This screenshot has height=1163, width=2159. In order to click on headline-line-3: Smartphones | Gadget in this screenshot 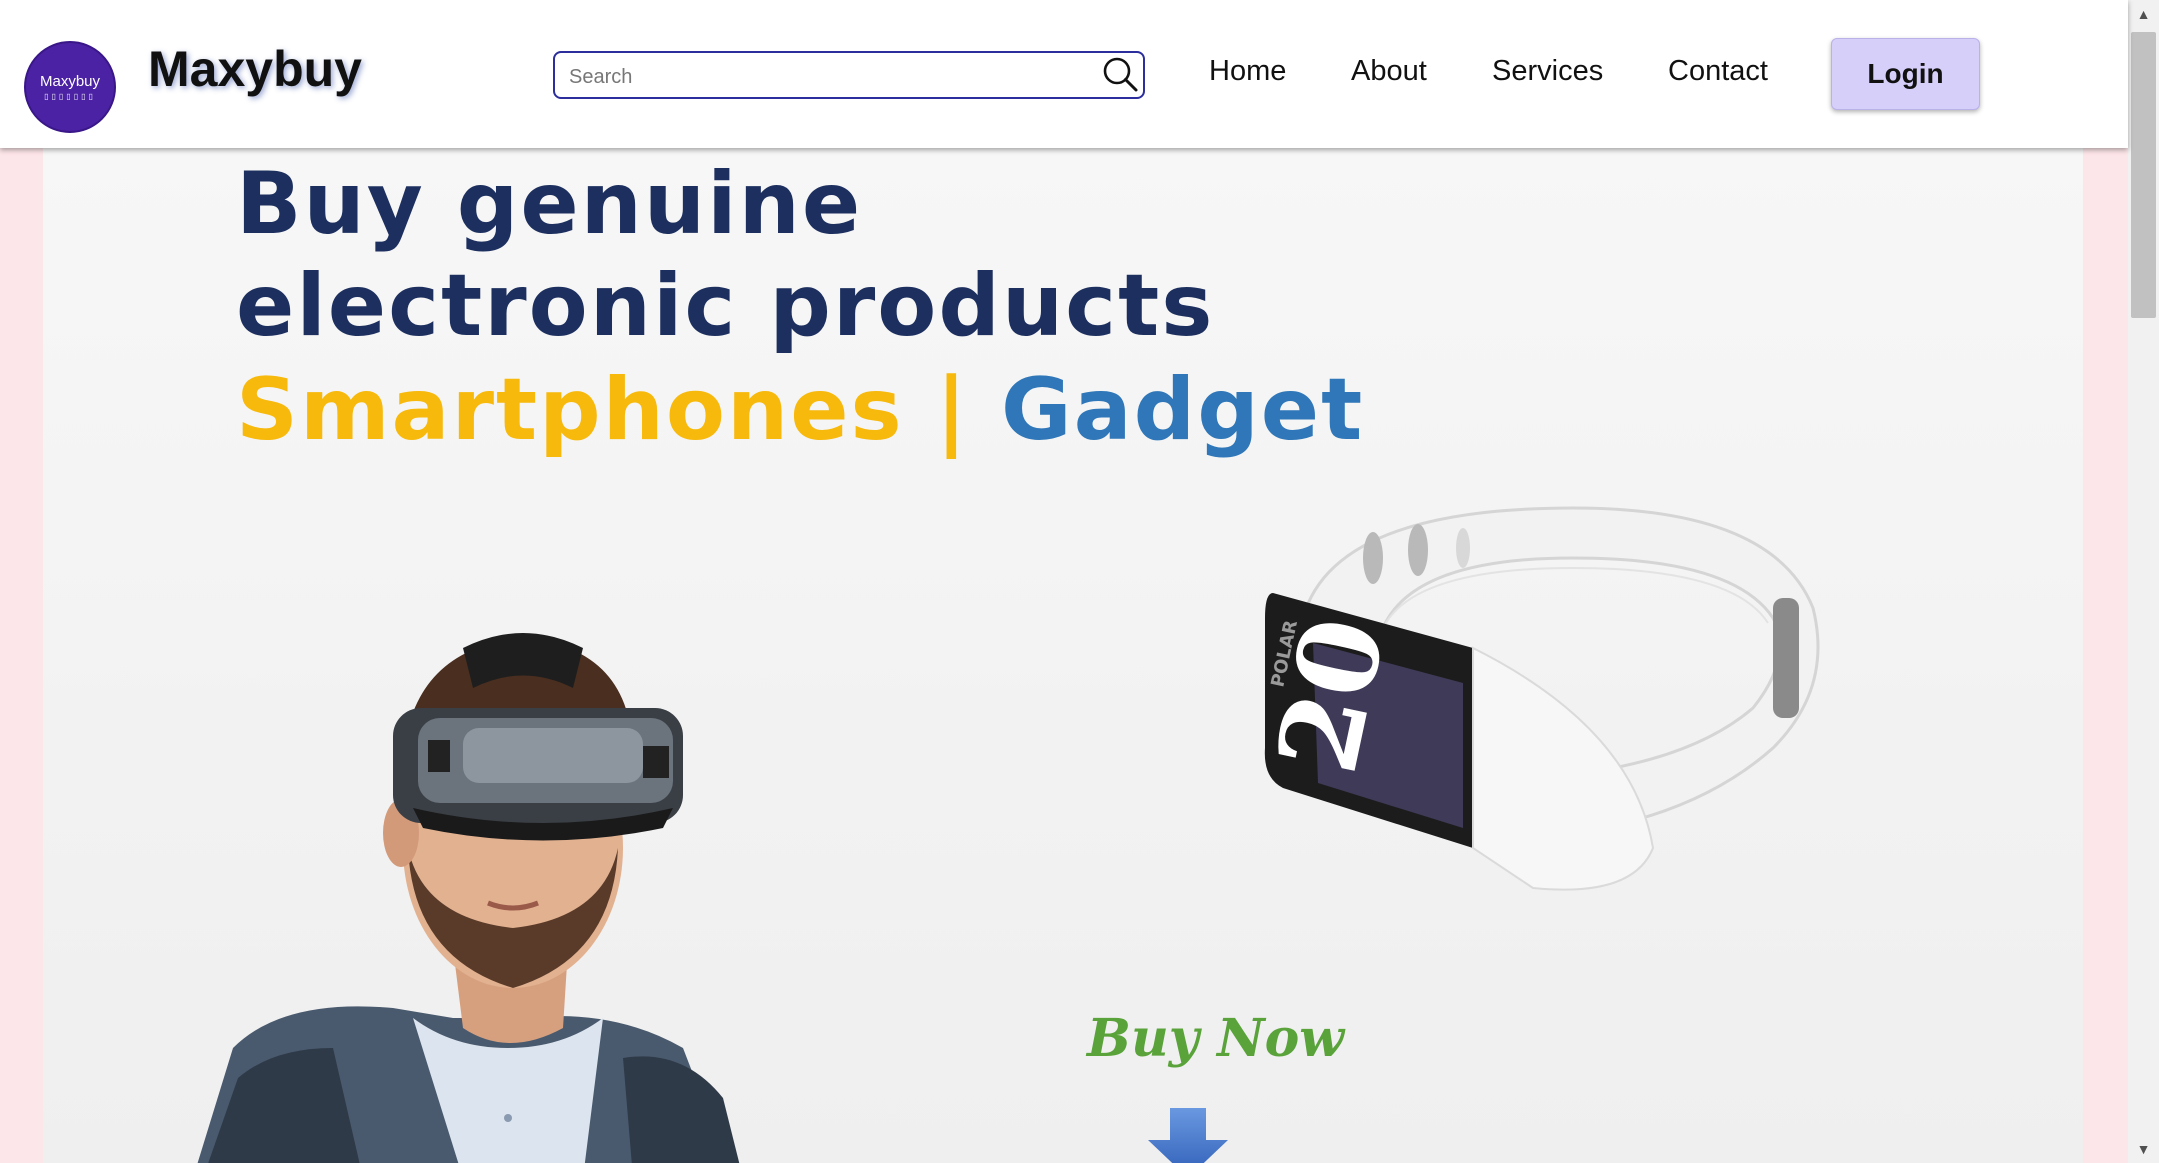, I will do `click(800, 410)`.